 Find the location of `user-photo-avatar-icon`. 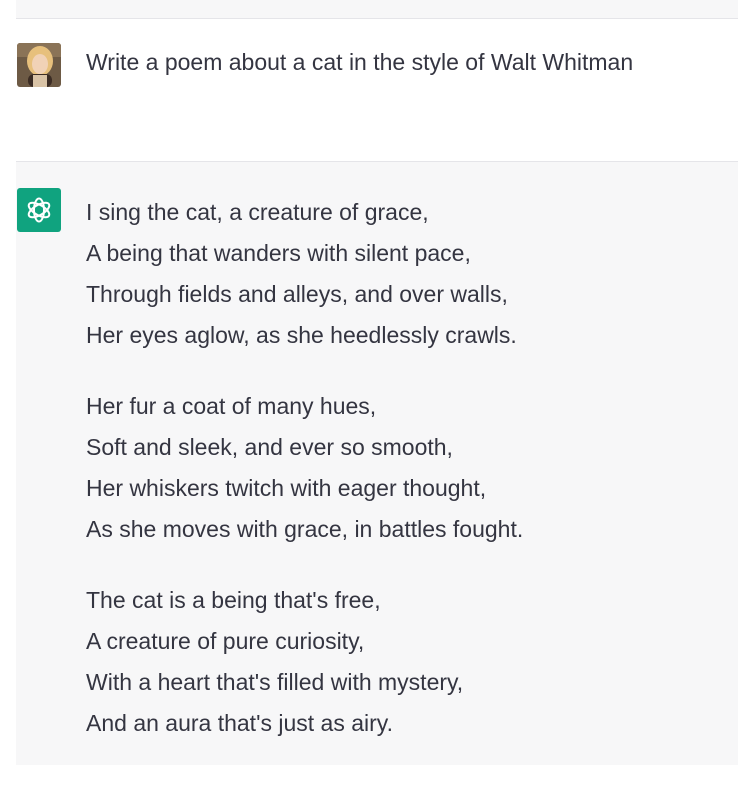

user-photo-avatar-icon is located at coordinates (39, 65).